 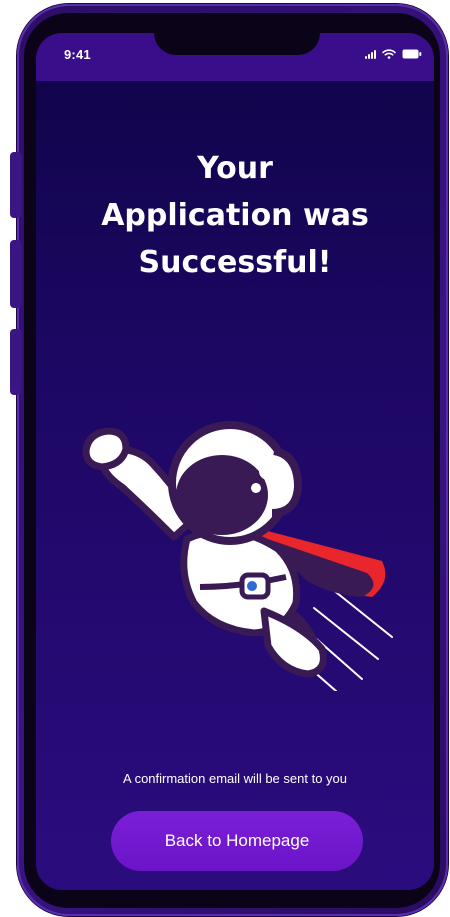 What do you see at coordinates (412, 54) in the screenshot?
I see `battery-icon` at bounding box center [412, 54].